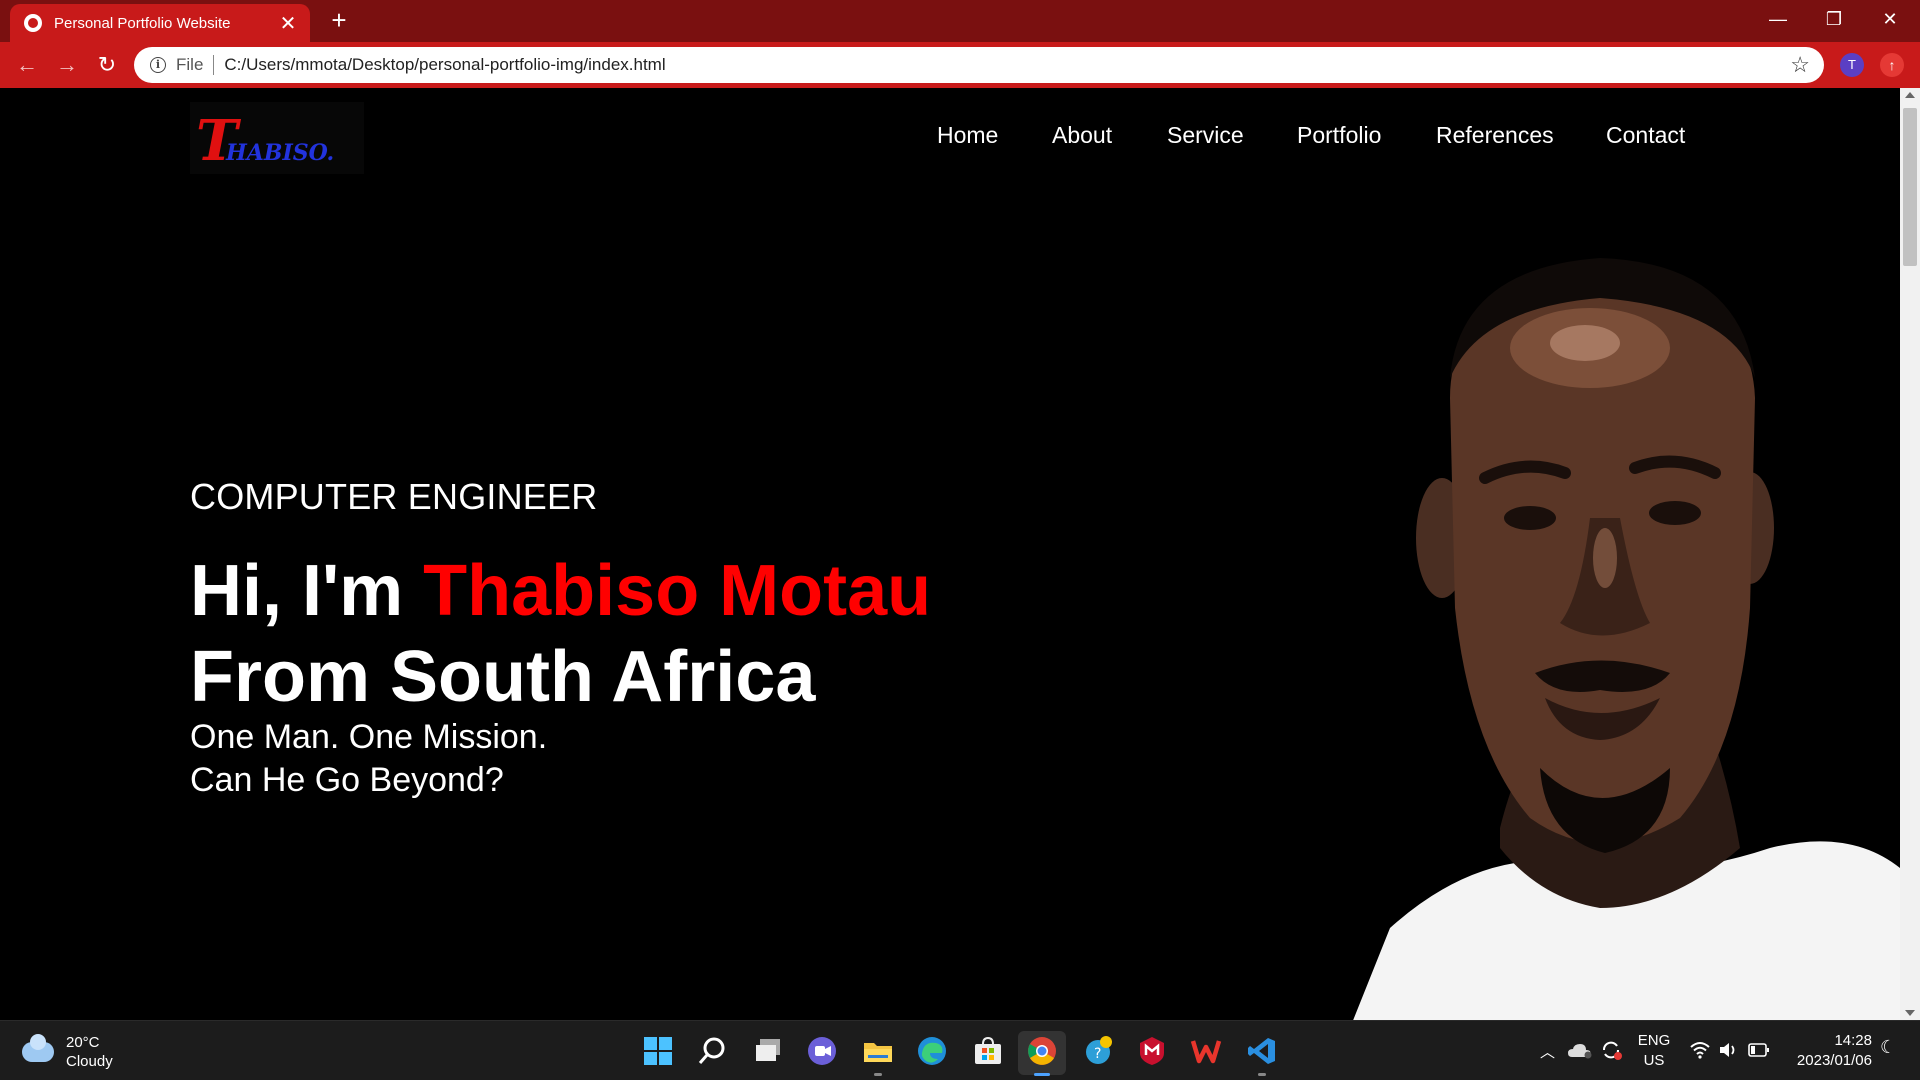 The image size is (1920, 1080). What do you see at coordinates (1852, 65) in the screenshot?
I see `profile-avatar: T` at bounding box center [1852, 65].